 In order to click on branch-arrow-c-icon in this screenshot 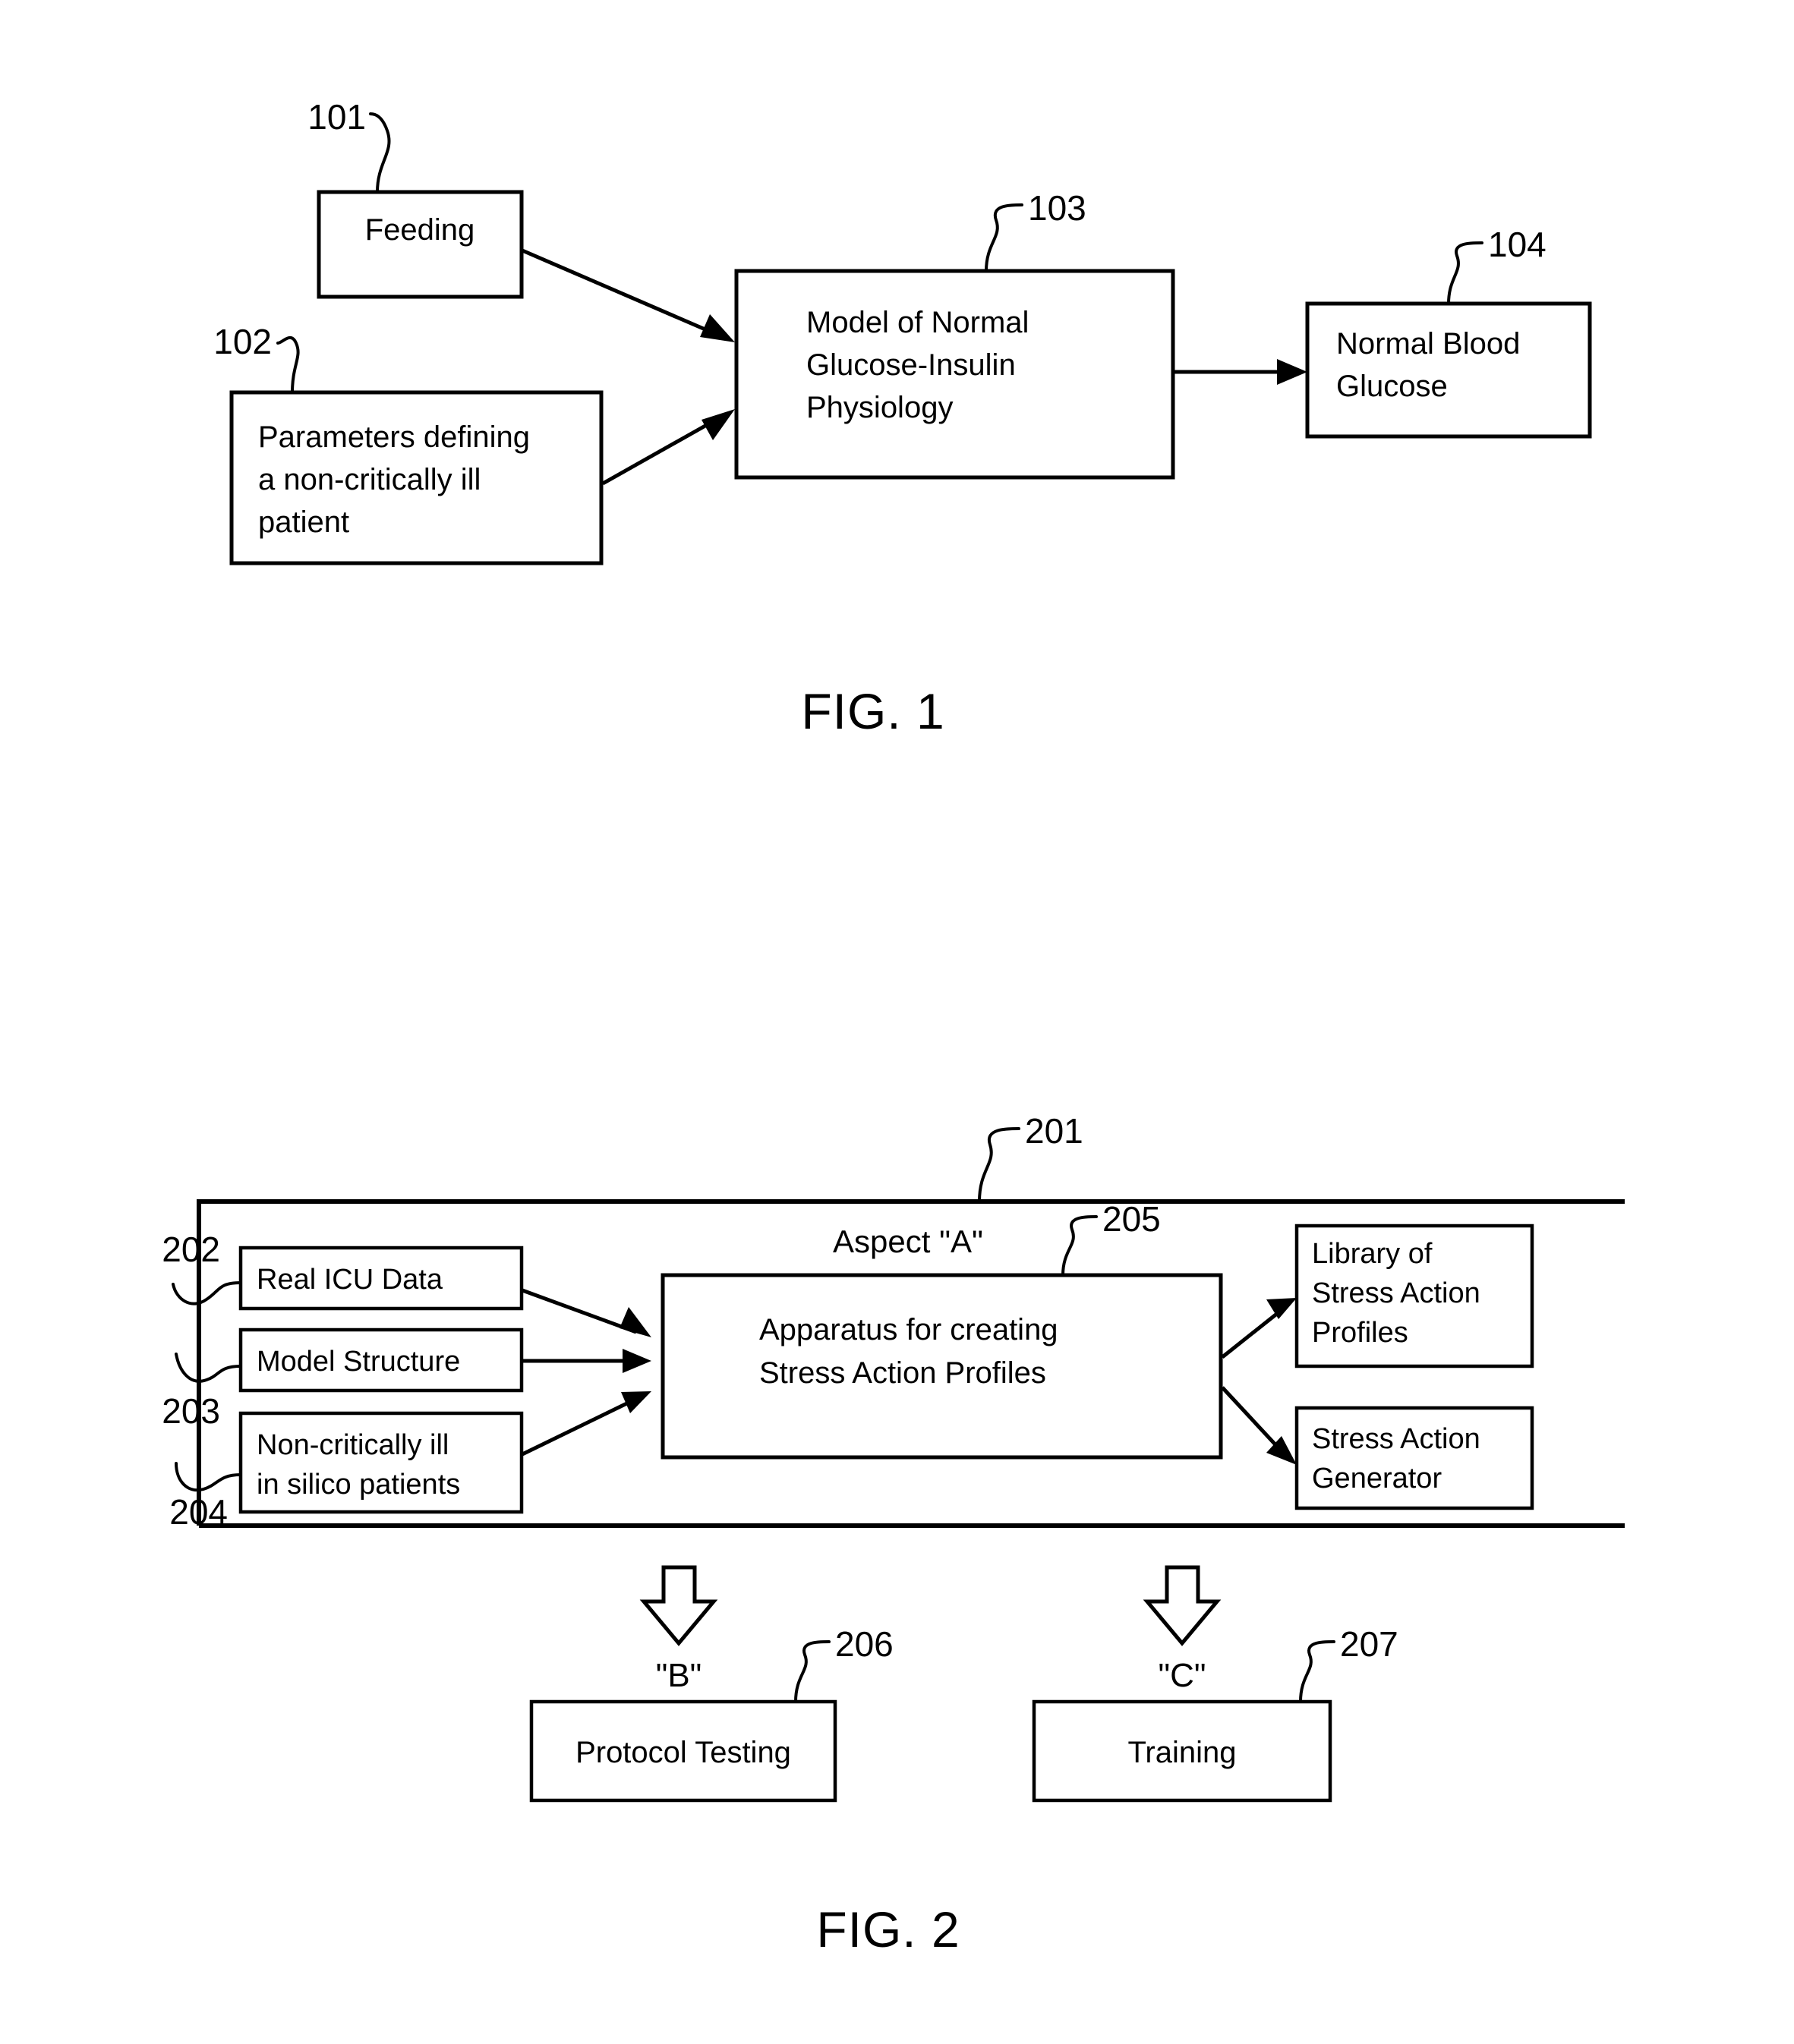, I will do `click(1182, 1605)`.